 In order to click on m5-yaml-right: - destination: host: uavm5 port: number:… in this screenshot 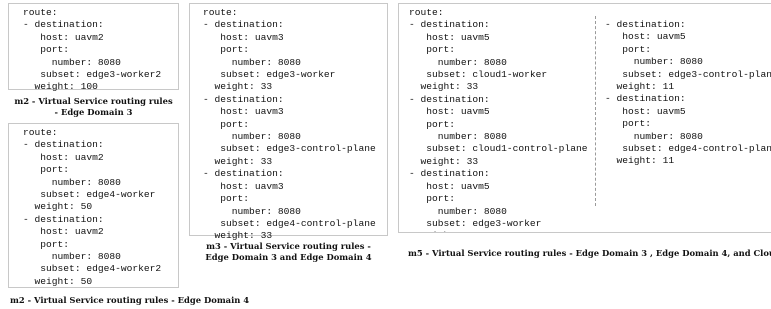, I will do `click(688, 93)`.